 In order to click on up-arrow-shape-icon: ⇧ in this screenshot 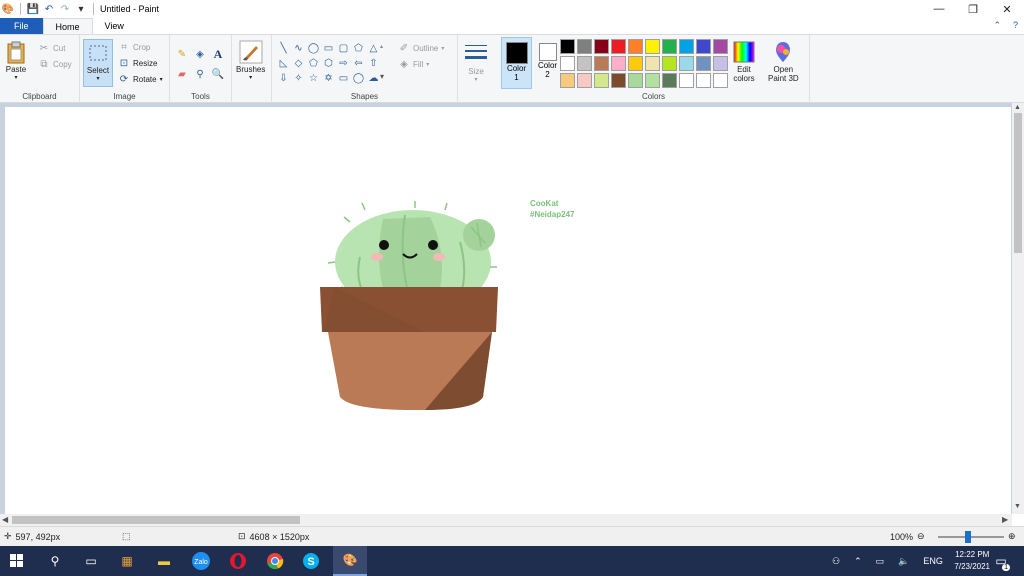, I will do `click(373, 63)`.